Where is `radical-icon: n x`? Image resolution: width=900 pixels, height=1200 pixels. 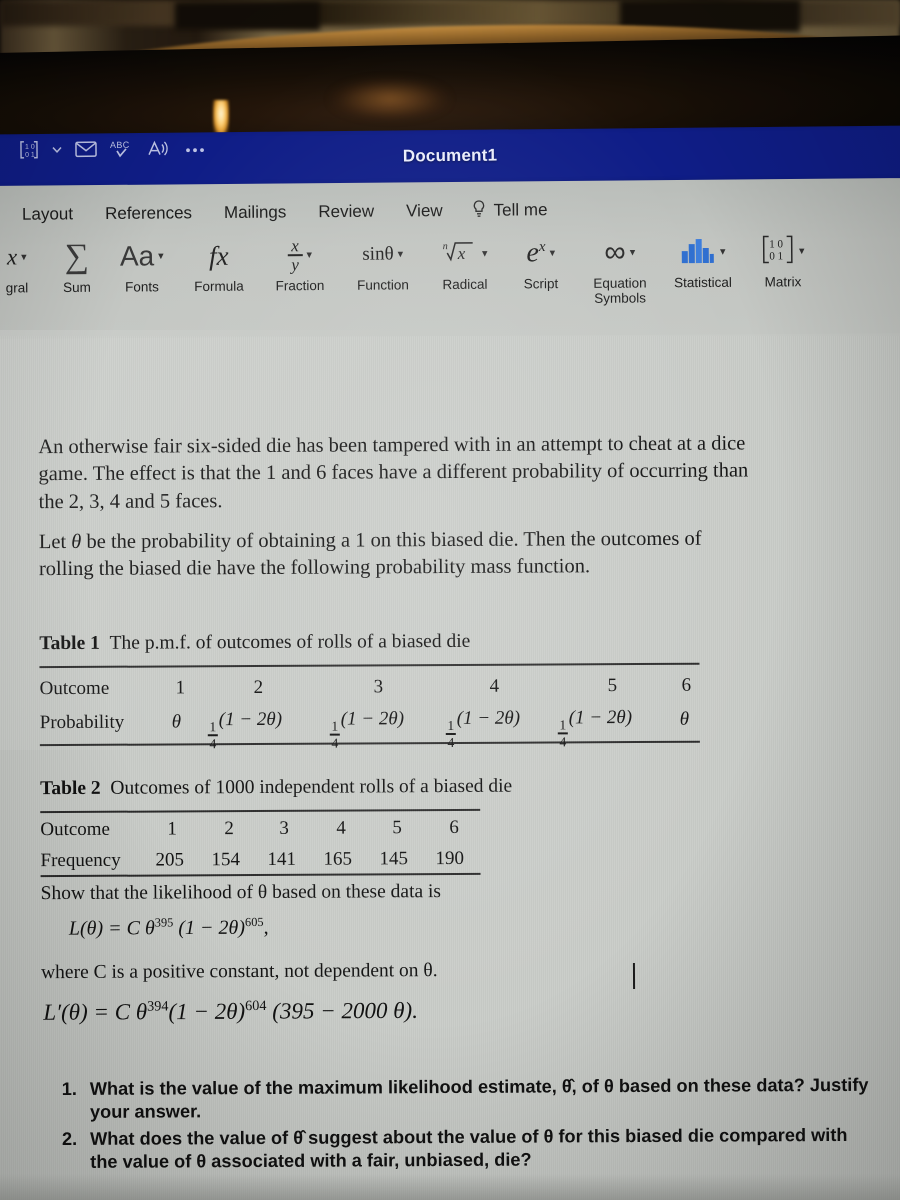 radical-icon: n x is located at coordinates (460, 253).